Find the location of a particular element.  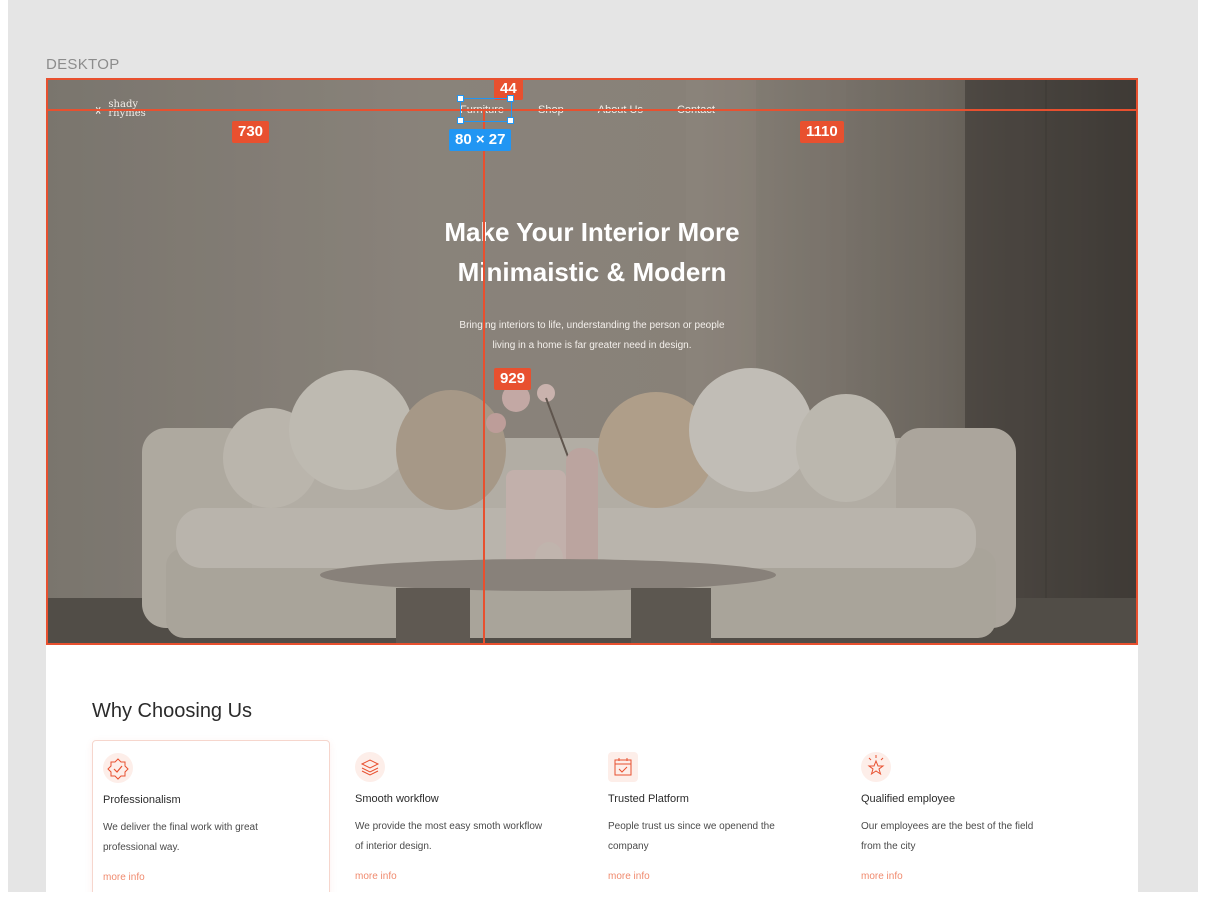

section-title-why-choosing-us: Why Choosing Us is located at coordinates (172, 711).